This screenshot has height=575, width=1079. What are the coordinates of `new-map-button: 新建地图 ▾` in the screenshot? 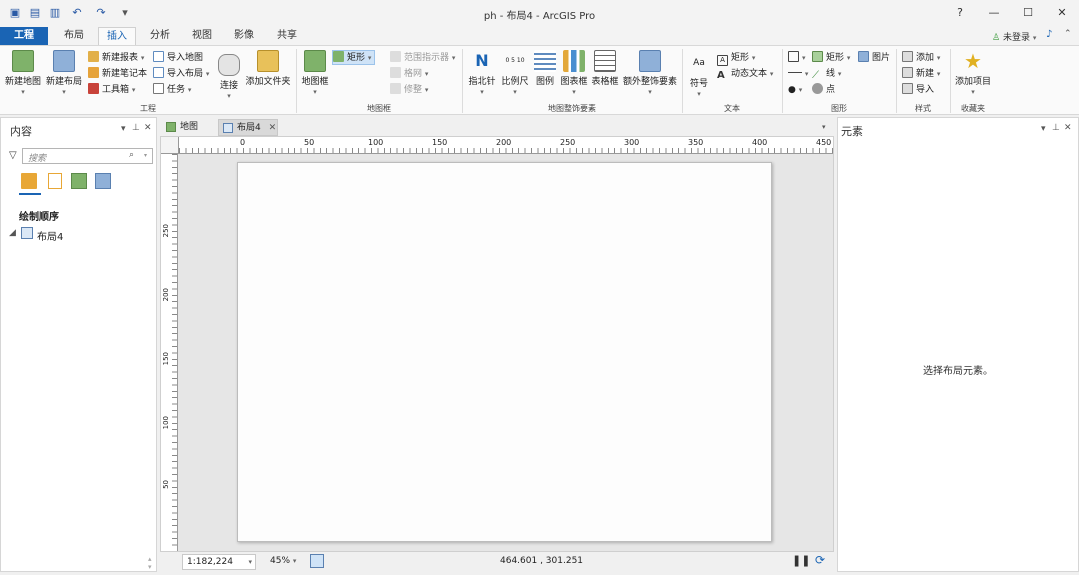 It's located at (23, 73).